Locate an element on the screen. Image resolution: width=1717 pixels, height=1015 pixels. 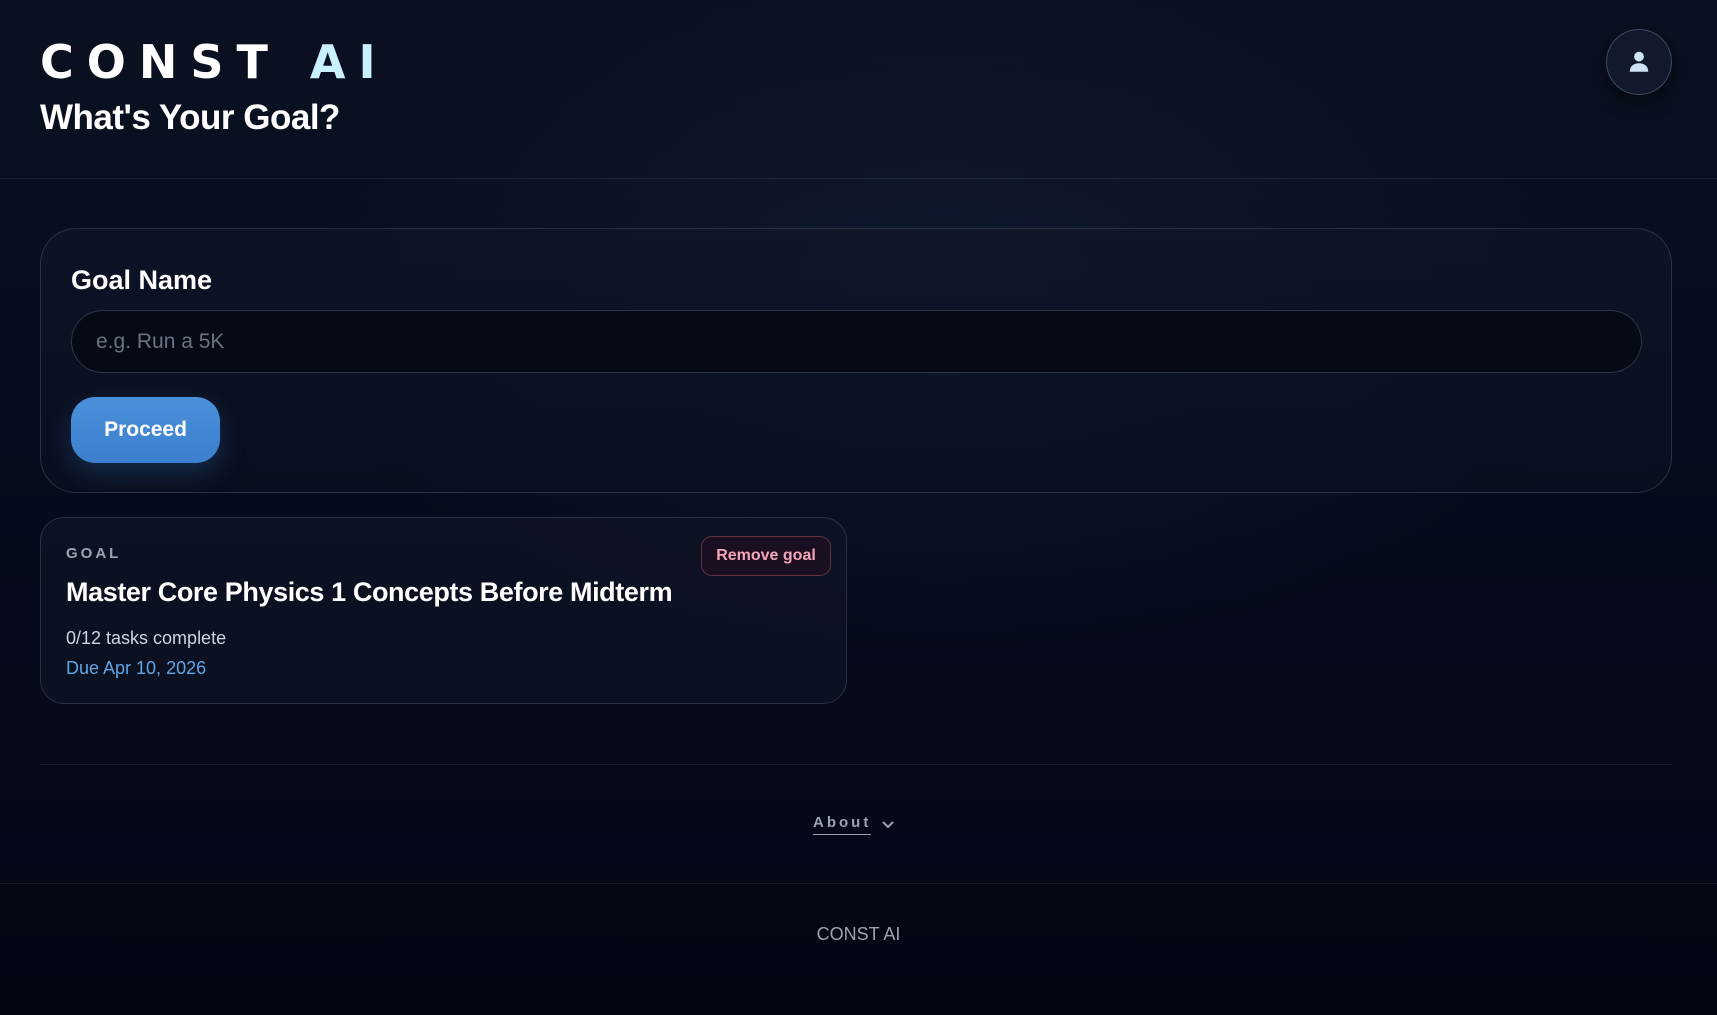
chevron-down-icon is located at coordinates (888, 824).